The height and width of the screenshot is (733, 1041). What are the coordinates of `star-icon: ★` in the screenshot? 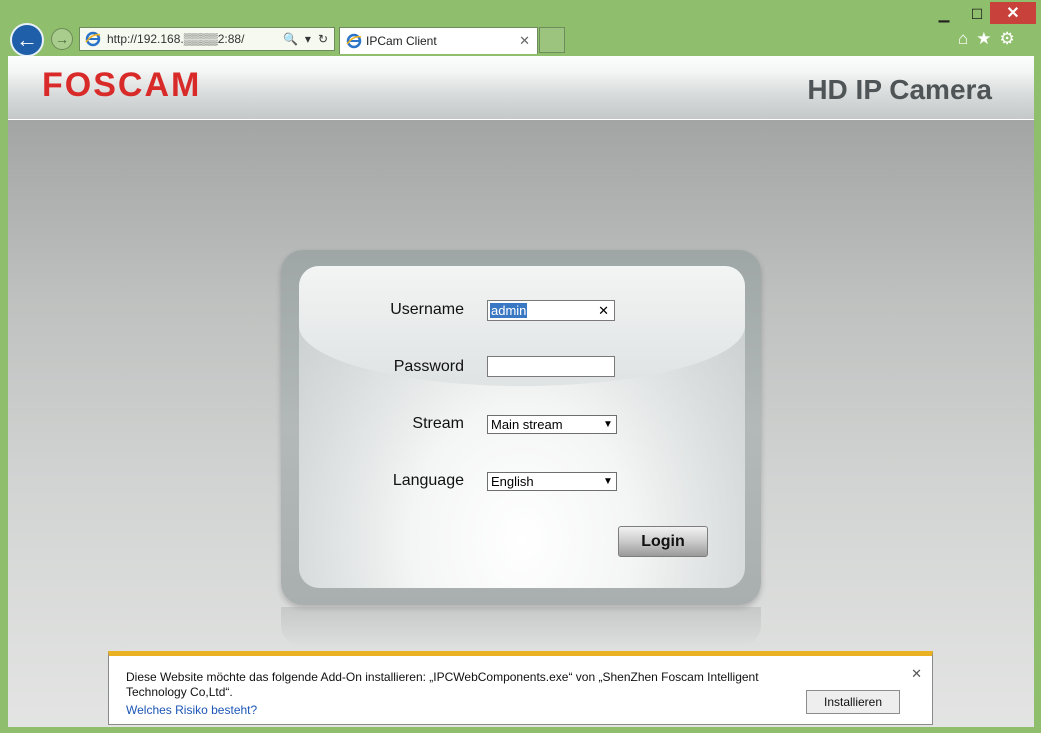 It's located at (983, 39).